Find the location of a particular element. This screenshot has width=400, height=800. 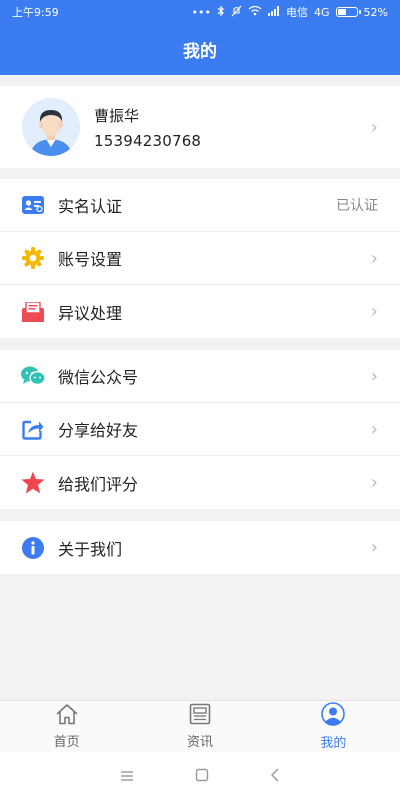

menu-group-about: 关于我们 › is located at coordinates (200, 547).